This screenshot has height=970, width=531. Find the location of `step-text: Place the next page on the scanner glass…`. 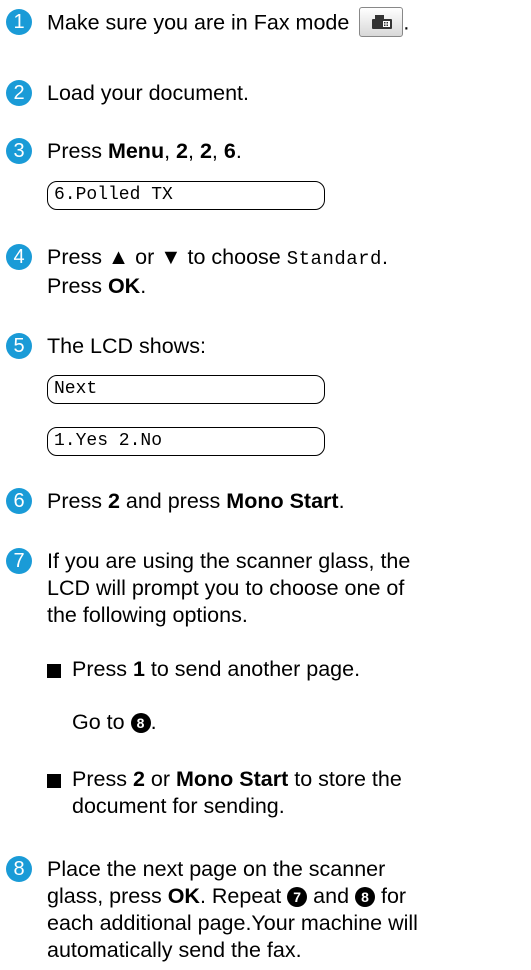

step-text: Place the next page on the scanner glass… is located at coordinates (232, 909).